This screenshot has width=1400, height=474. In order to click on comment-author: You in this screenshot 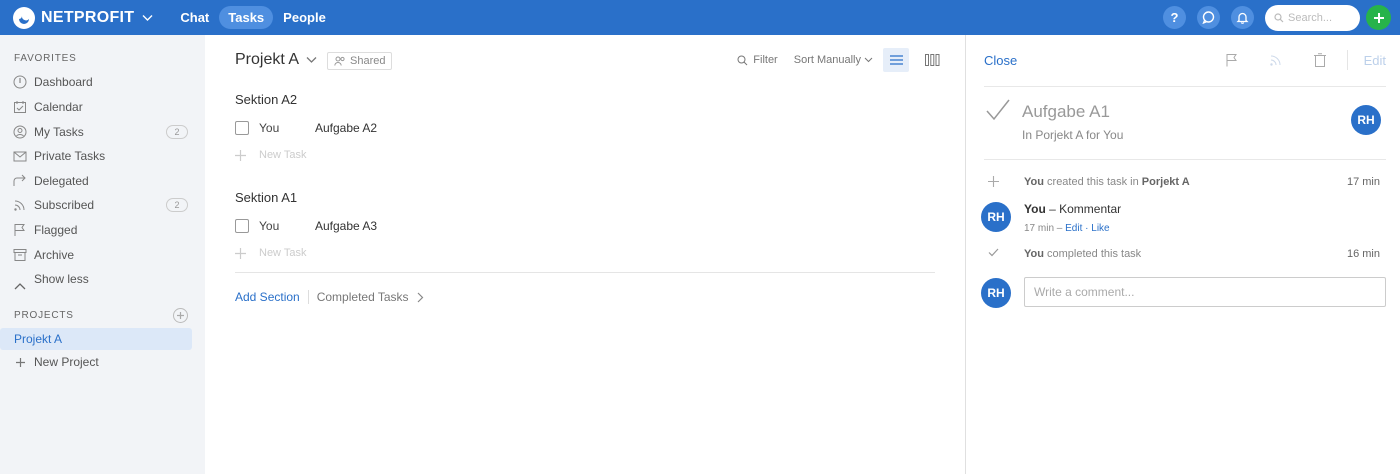, I will do `click(1035, 209)`.